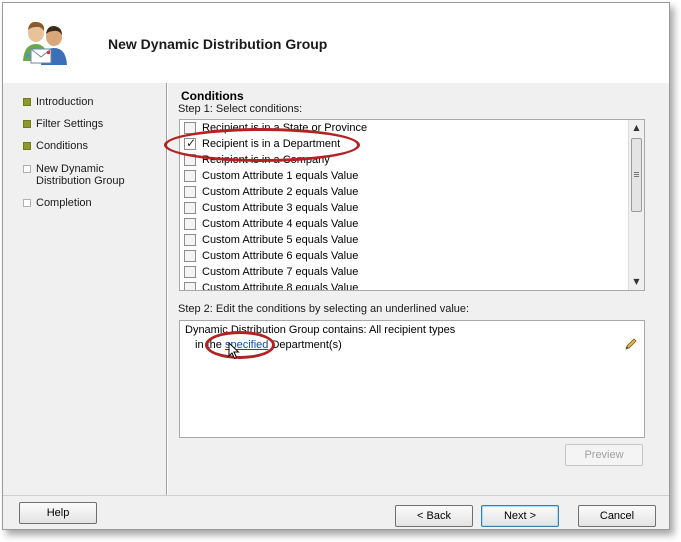 This screenshot has width=681, height=542. Describe the element at coordinates (62, 146) in the screenshot. I see `nav-item-label: Conditions` at that location.